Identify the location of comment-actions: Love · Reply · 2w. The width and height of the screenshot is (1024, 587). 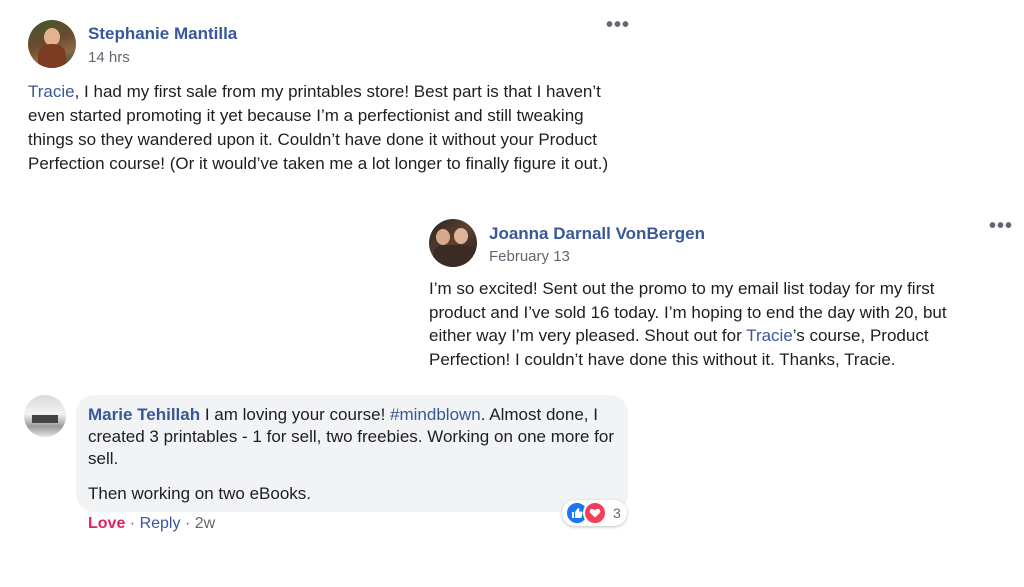
(151, 524).